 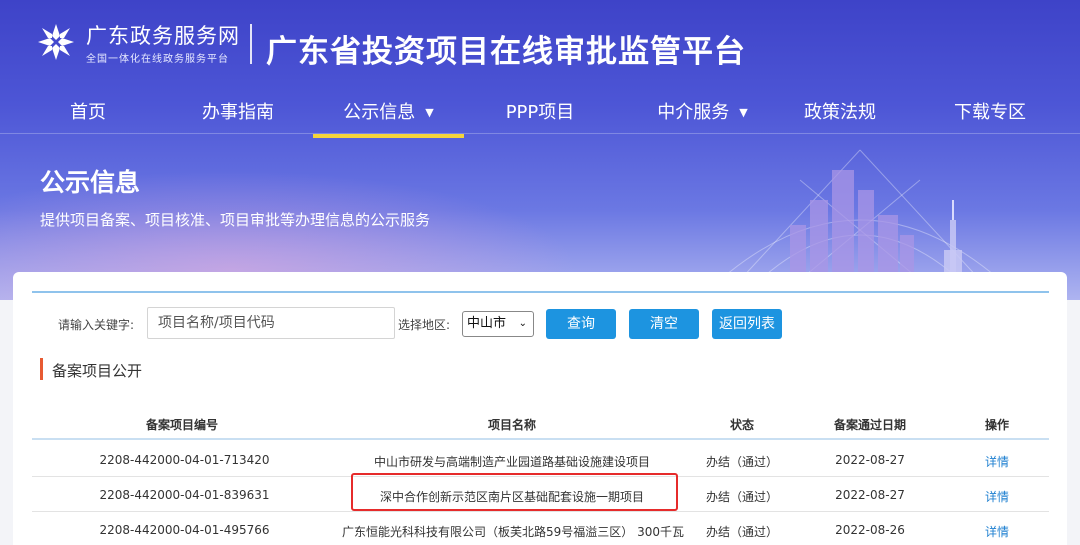 I want to click on cell-name: 中山市研发与高端制造产业园道路基础设施建设项目, so click(x=511, y=462).